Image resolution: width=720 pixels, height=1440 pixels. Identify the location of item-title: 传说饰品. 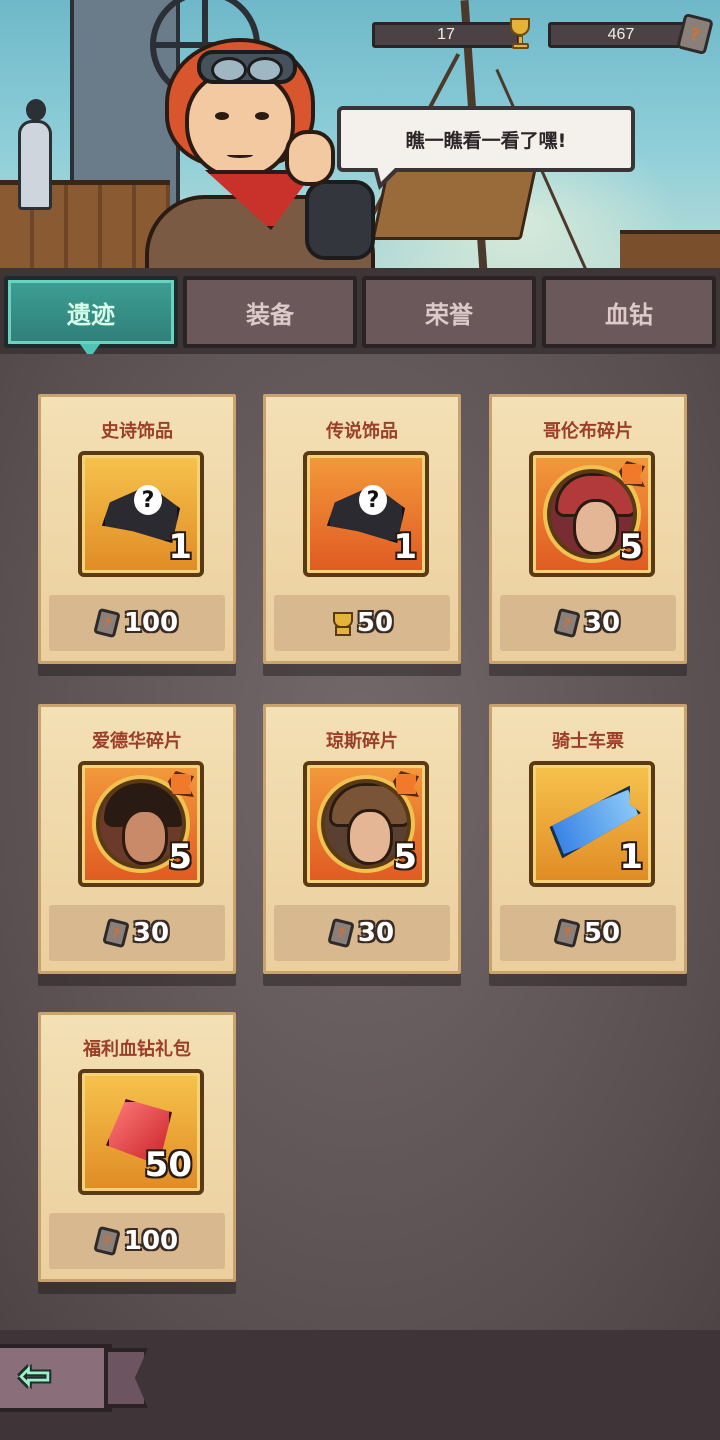
(362, 431).